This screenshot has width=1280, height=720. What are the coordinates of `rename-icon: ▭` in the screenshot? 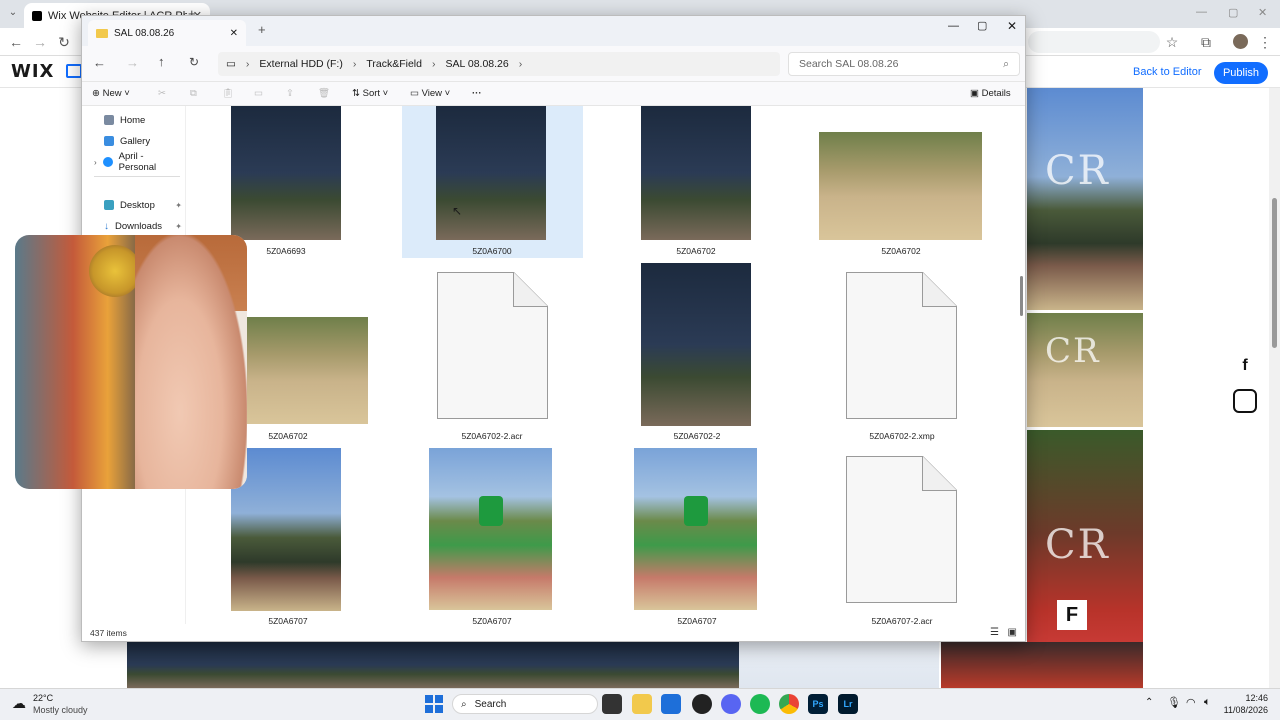 It's located at (258, 94).